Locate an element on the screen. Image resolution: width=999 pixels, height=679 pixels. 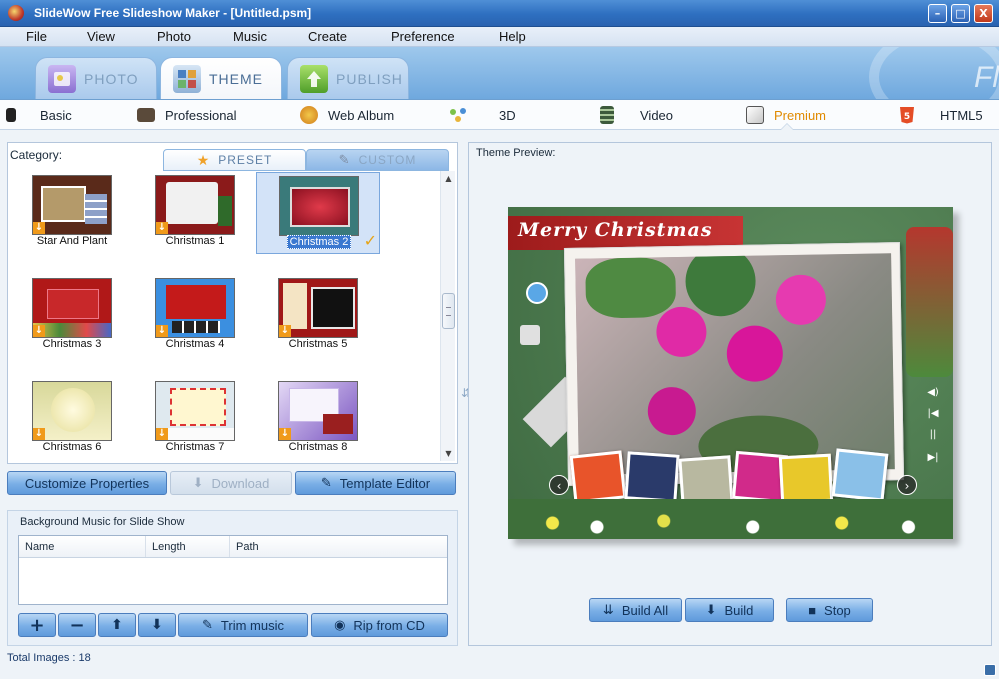
column-length: Length is located at coordinates (188, 546).